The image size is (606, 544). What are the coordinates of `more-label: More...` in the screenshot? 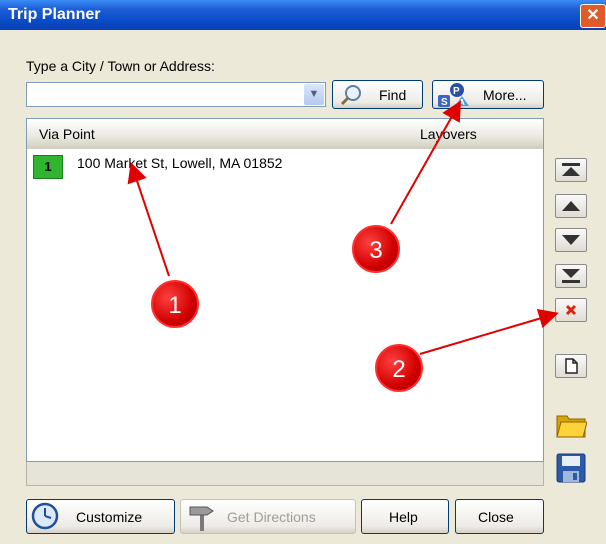 It's located at (505, 95).